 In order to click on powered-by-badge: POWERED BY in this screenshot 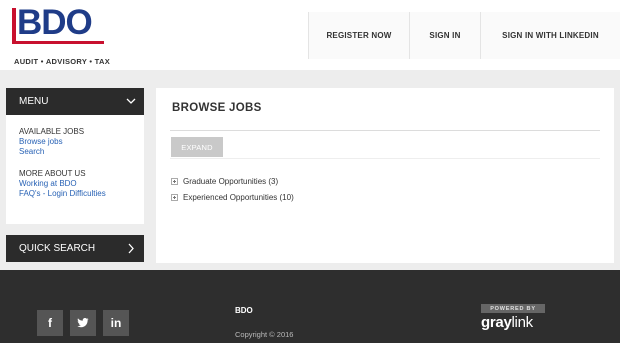, I will do `click(513, 308)`.